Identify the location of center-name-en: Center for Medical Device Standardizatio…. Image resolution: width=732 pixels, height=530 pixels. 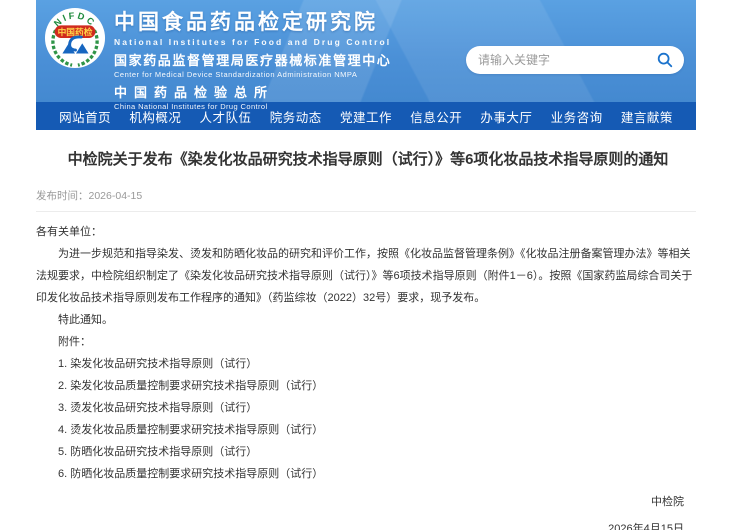
(236, 74).